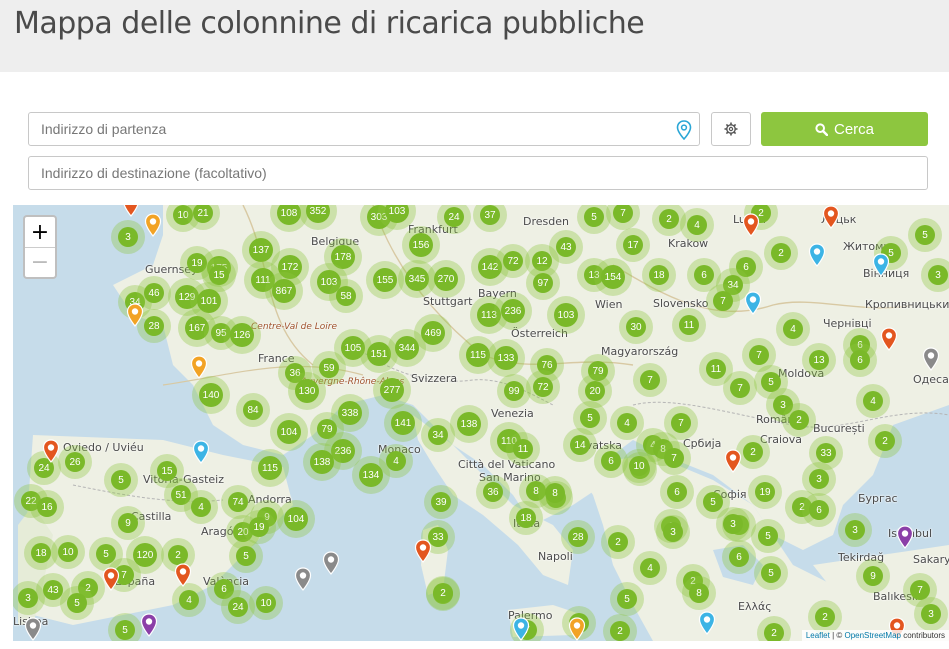  I want to click on start-address-field, so click(364, 129).